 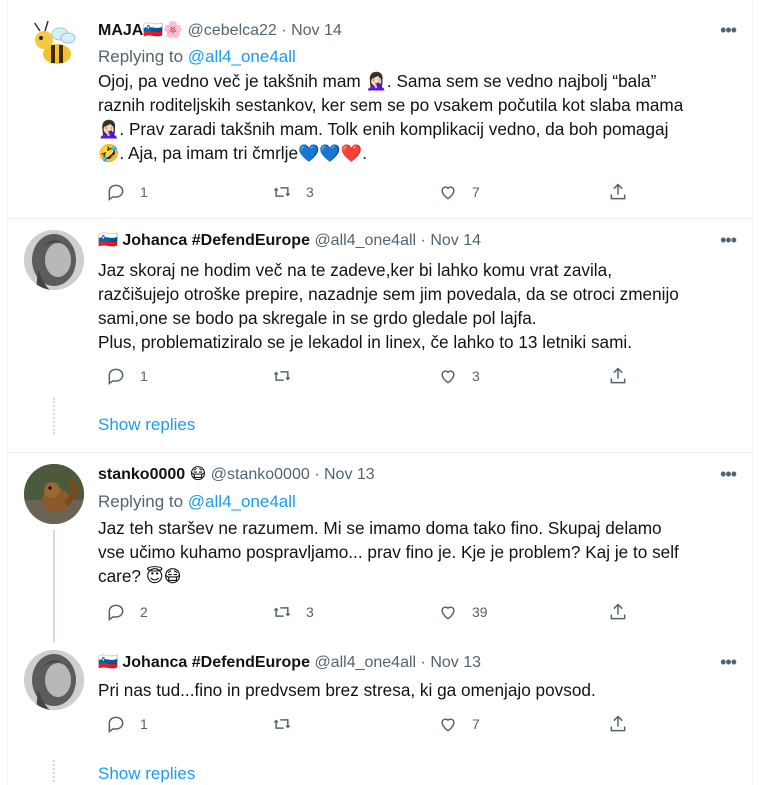 I want to click on like-button: 3, so click(x=459, y=376).